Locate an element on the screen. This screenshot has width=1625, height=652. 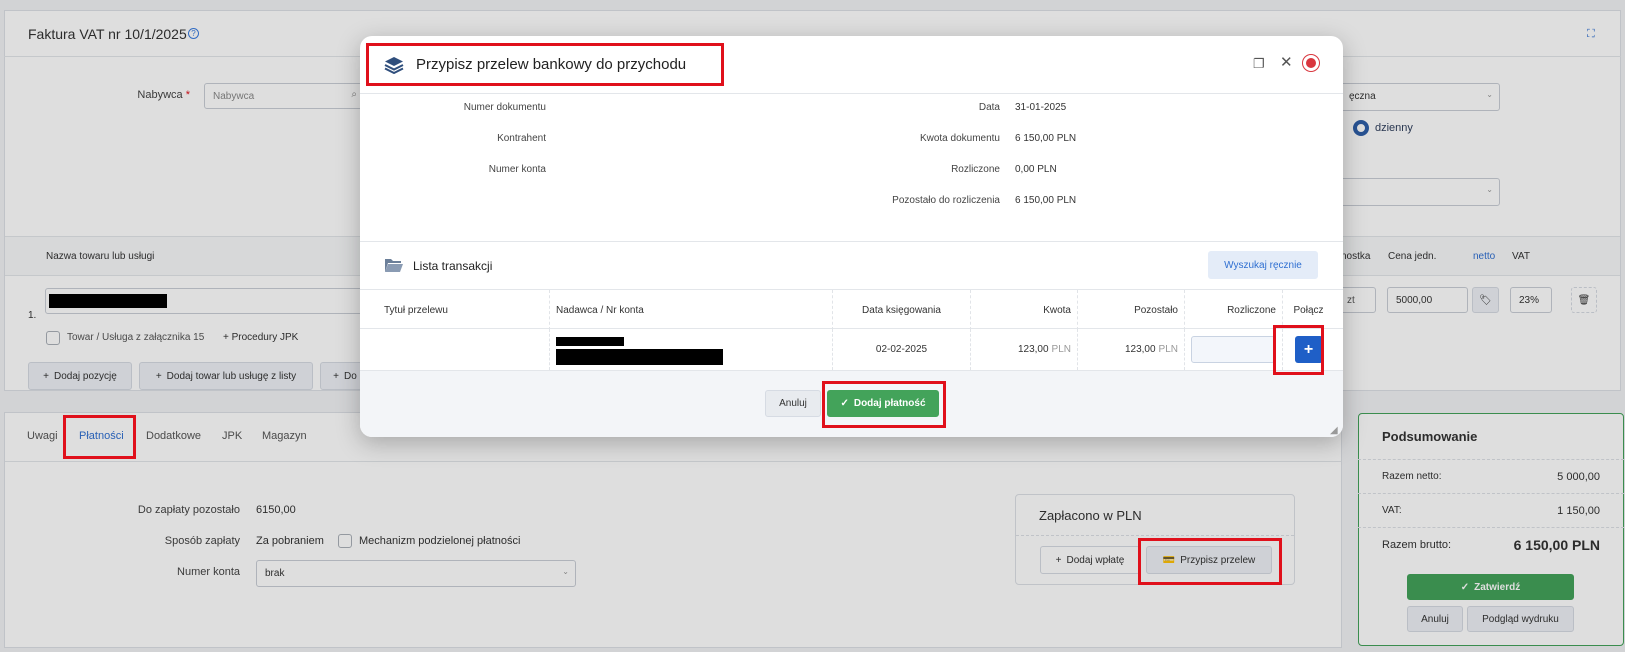
doc-amount-label: Kwota dokumentu is located at coordinates (959, 138).